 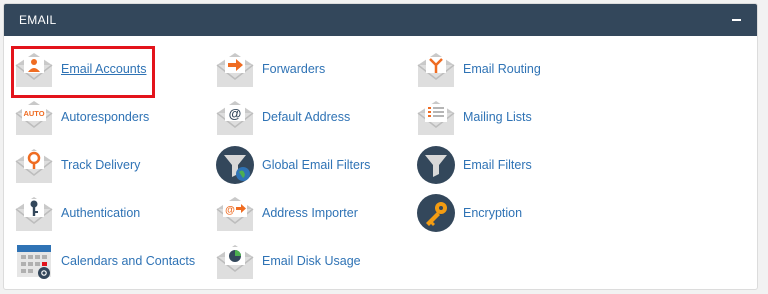 I want to click on item-label: Address Importer, so click(x=310, y=213).